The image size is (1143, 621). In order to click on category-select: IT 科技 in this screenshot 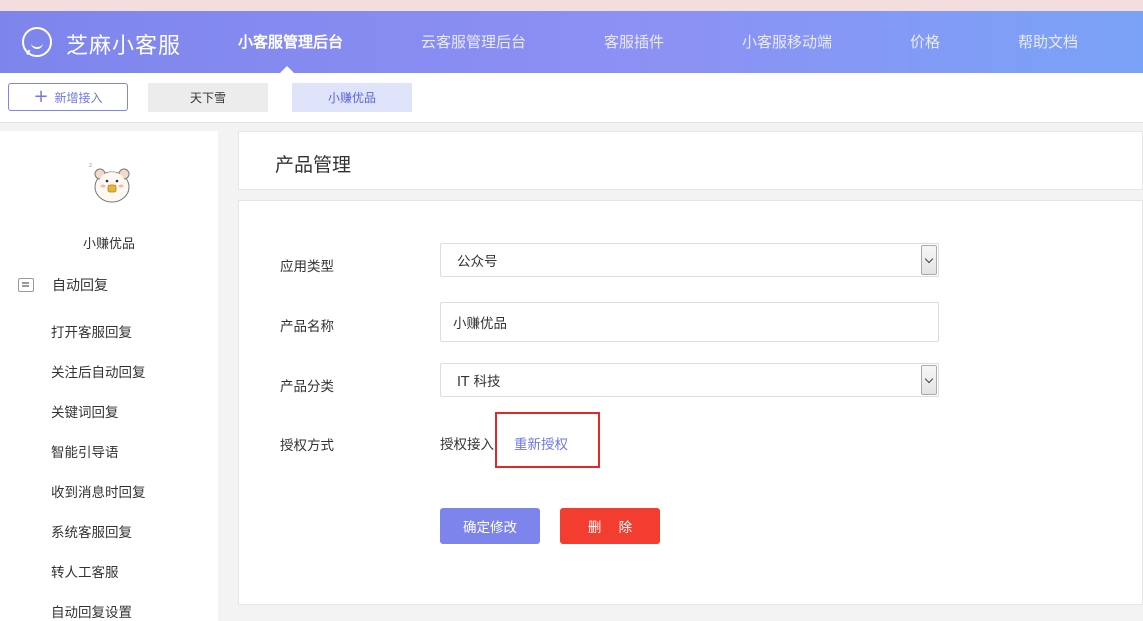, I will do `click(689, 380)`.